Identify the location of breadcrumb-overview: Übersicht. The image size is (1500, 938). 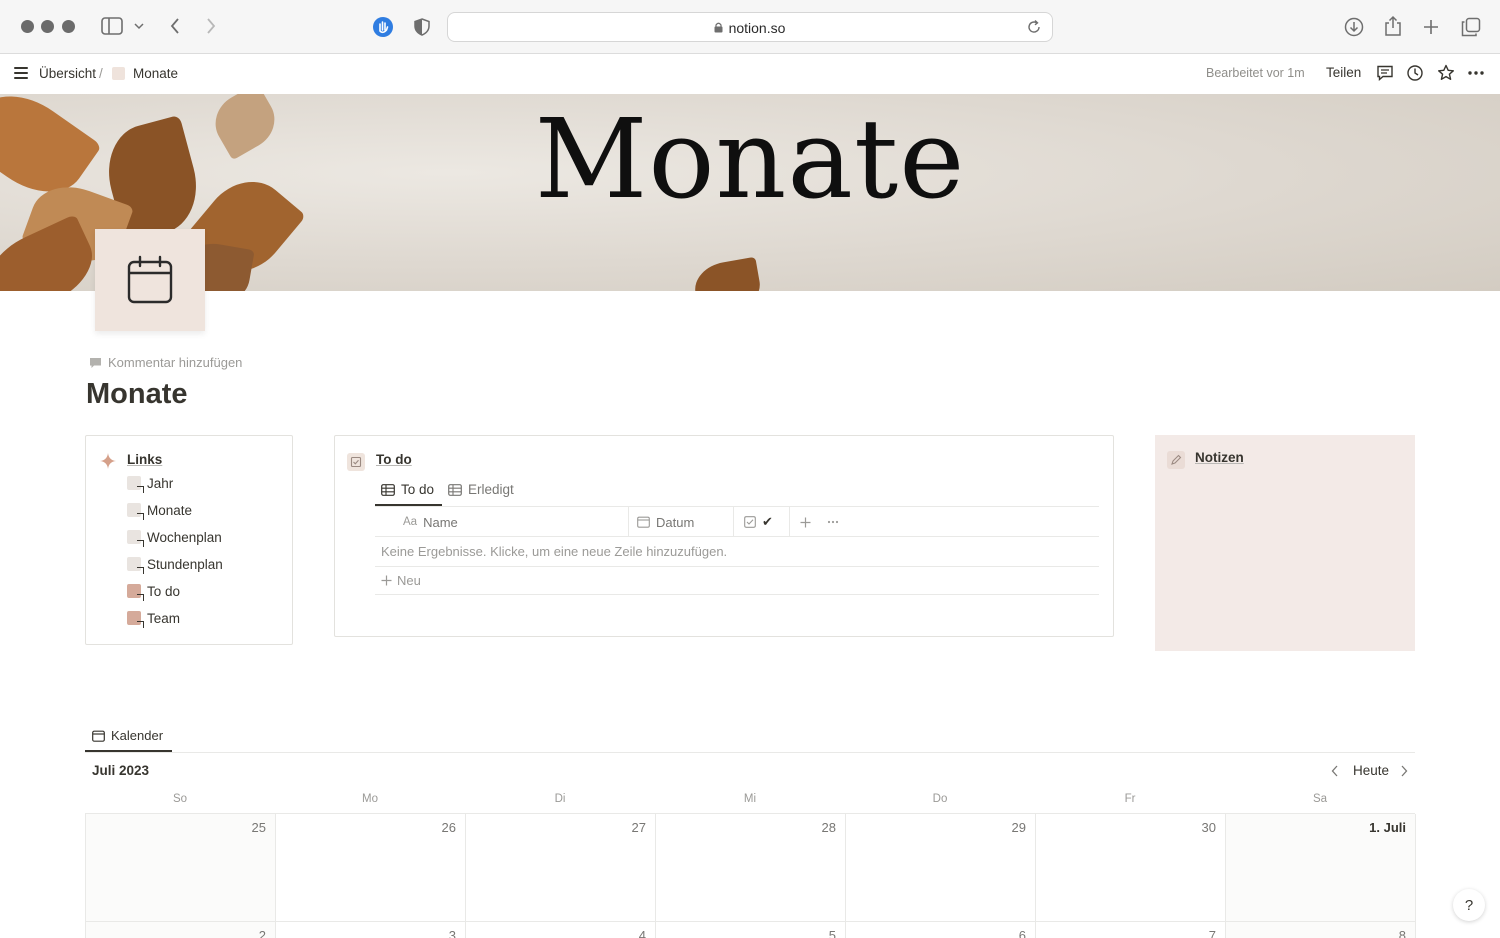
(67, 73).